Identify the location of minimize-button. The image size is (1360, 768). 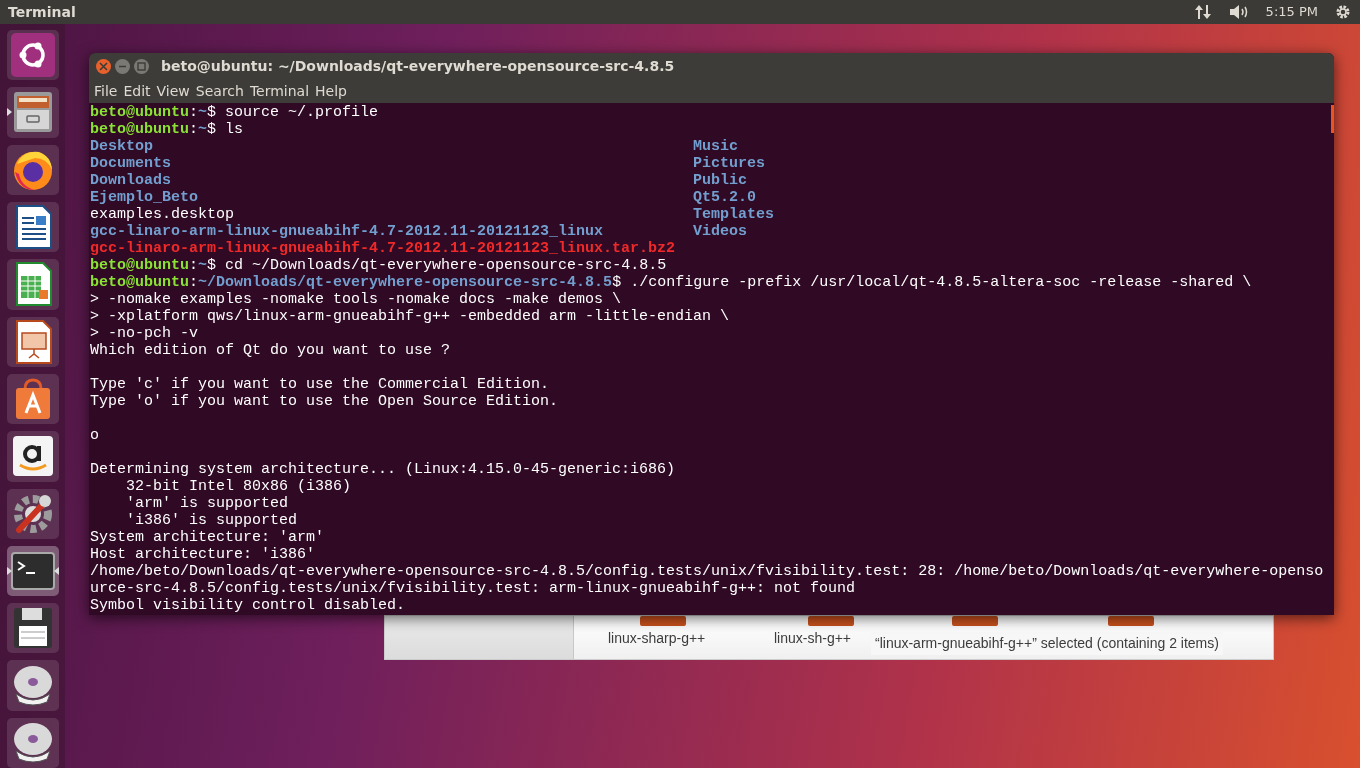
(122, 66).